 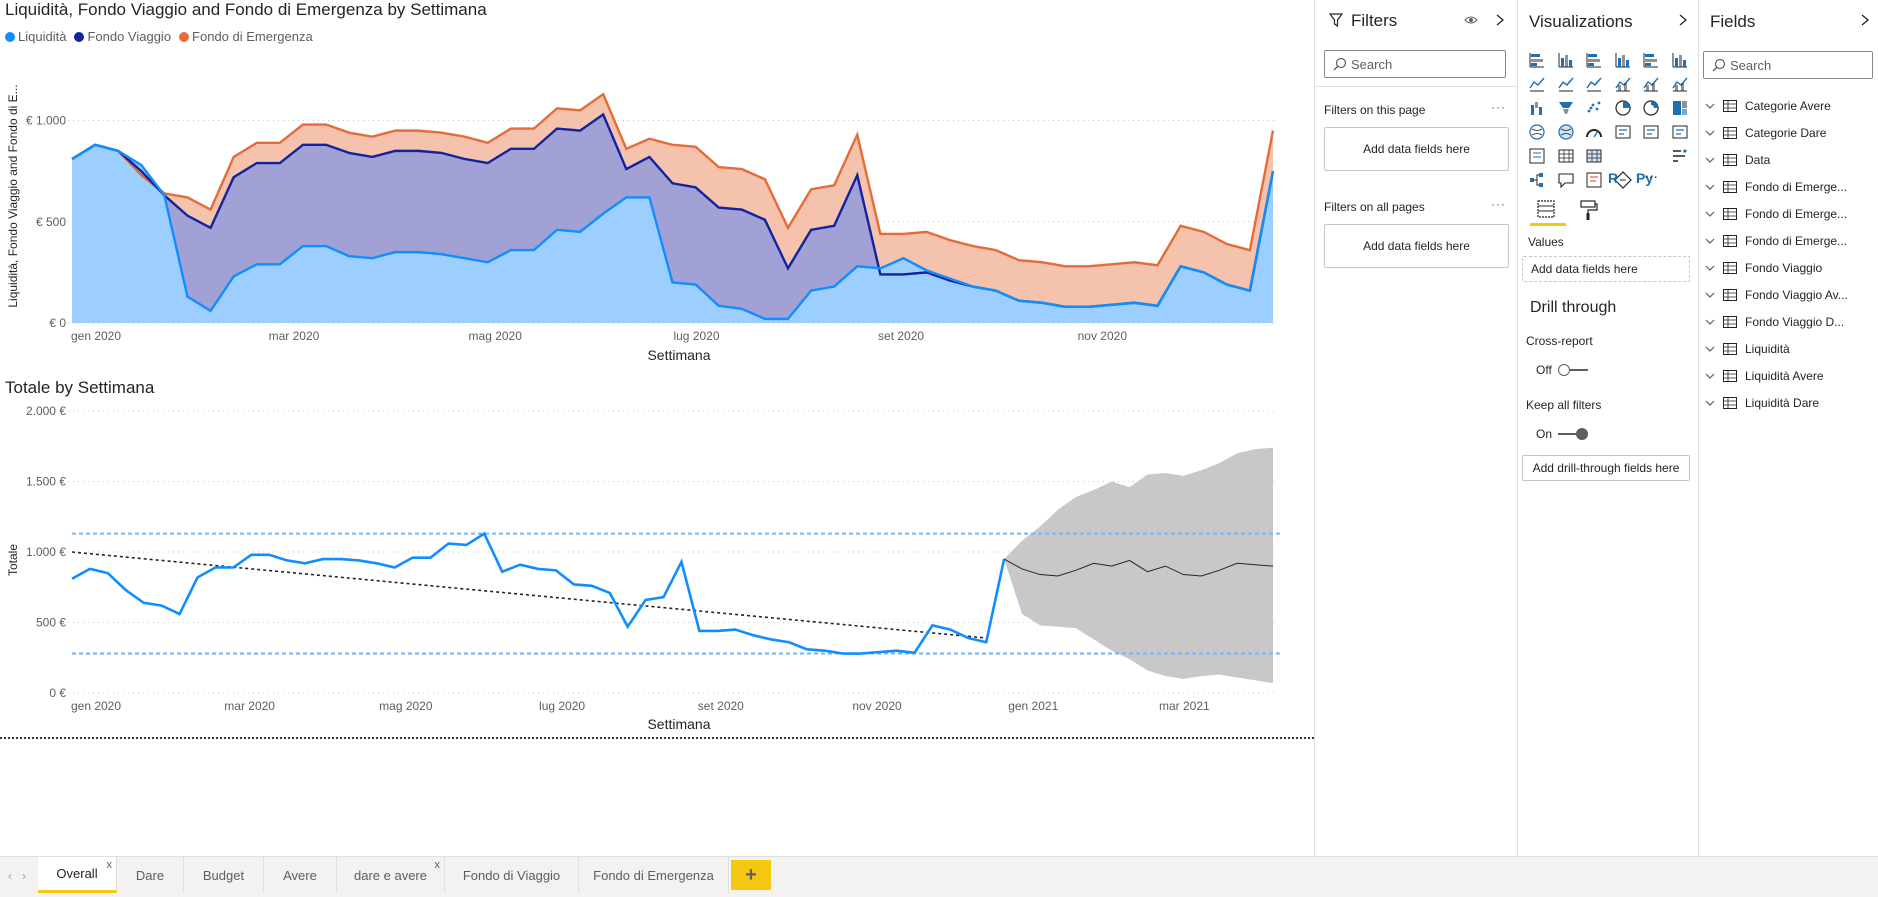 I want to click on field-table-item: Liquidità, so click(x=1747, y=349).